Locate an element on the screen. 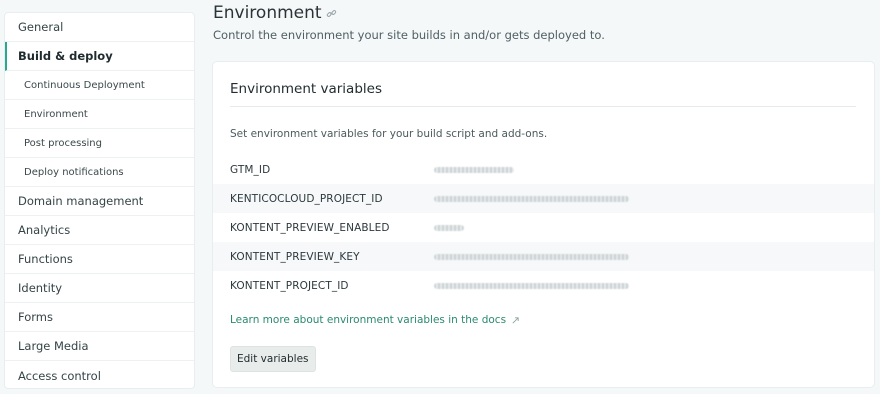  sidebar-item-identity: Identity is located at coordinates (99, 288).